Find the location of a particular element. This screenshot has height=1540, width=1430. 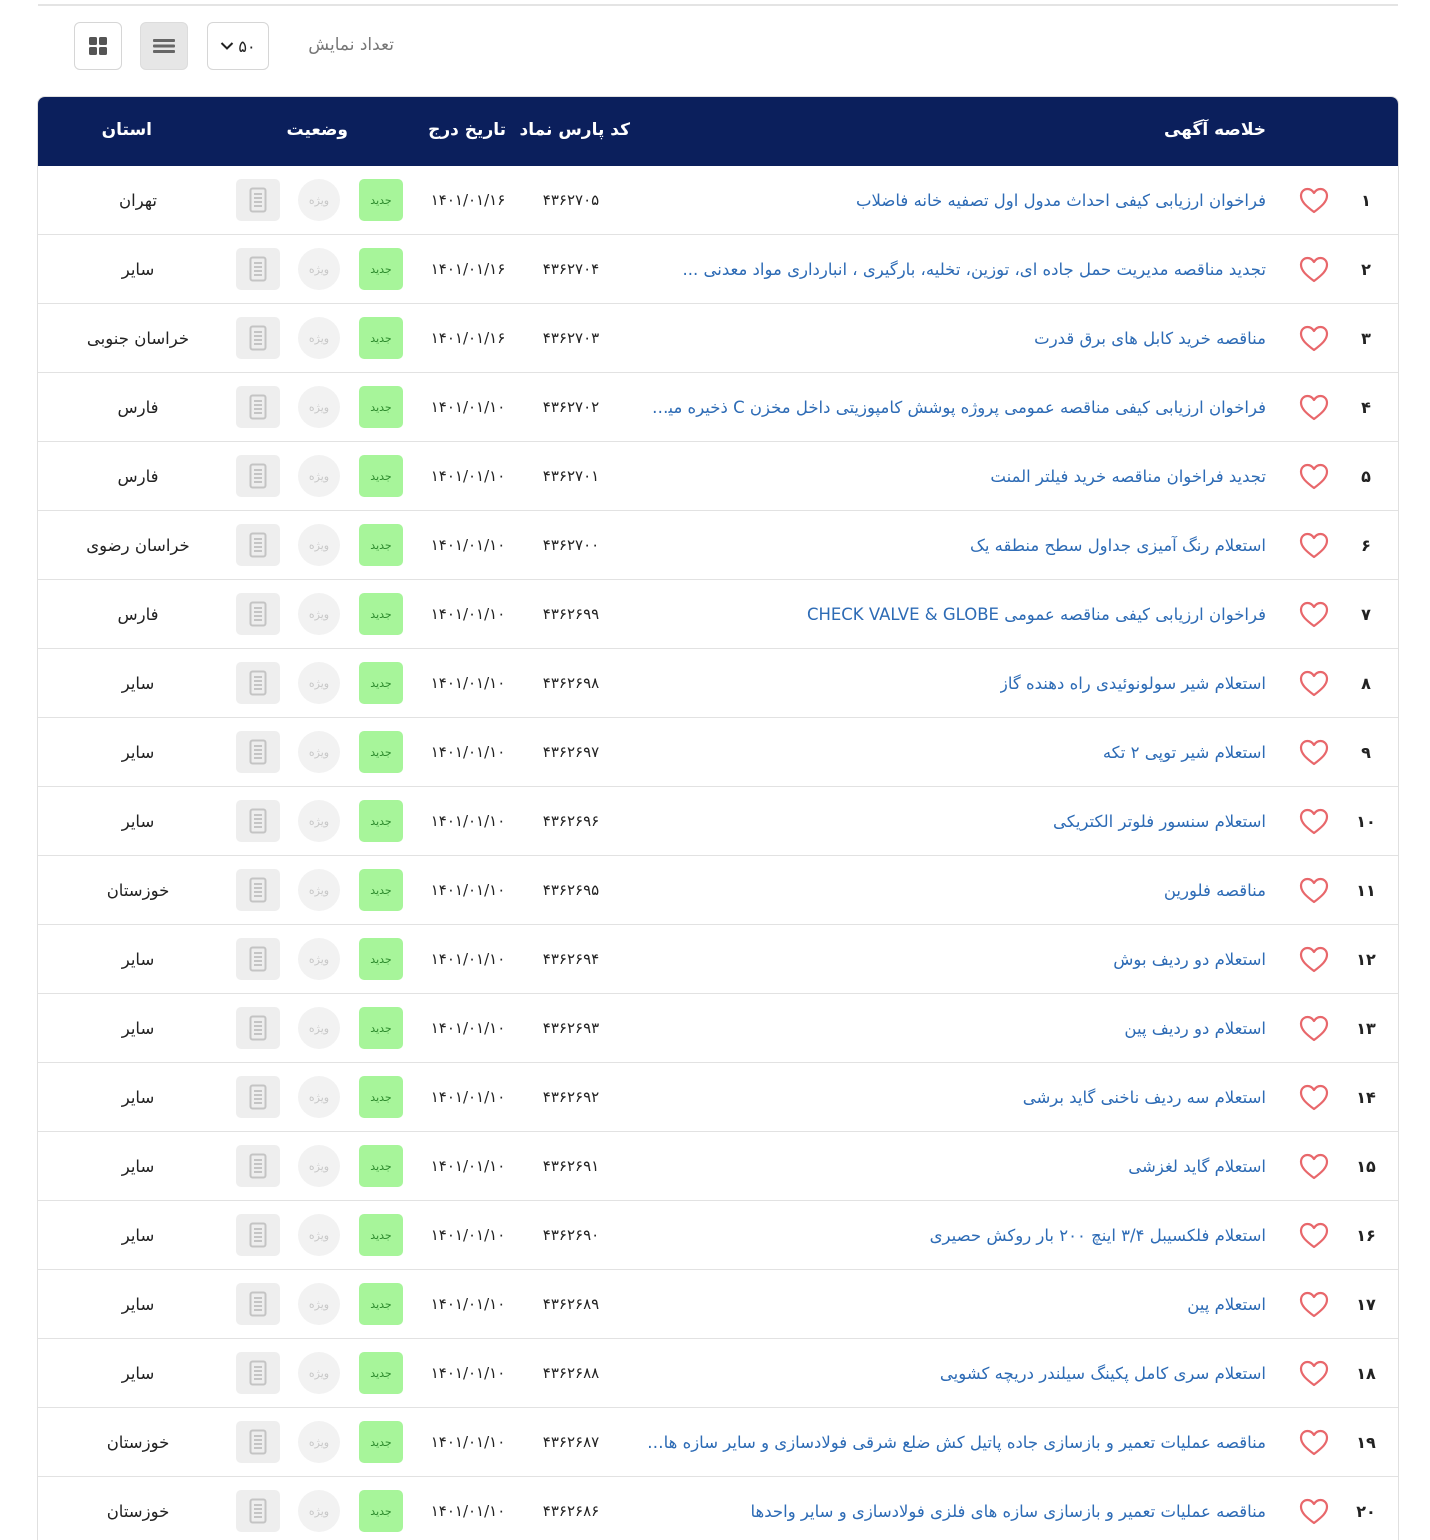

parsnamad-code: ۴۳۶۲۶۹۸ is located at coordinates (571, 683).